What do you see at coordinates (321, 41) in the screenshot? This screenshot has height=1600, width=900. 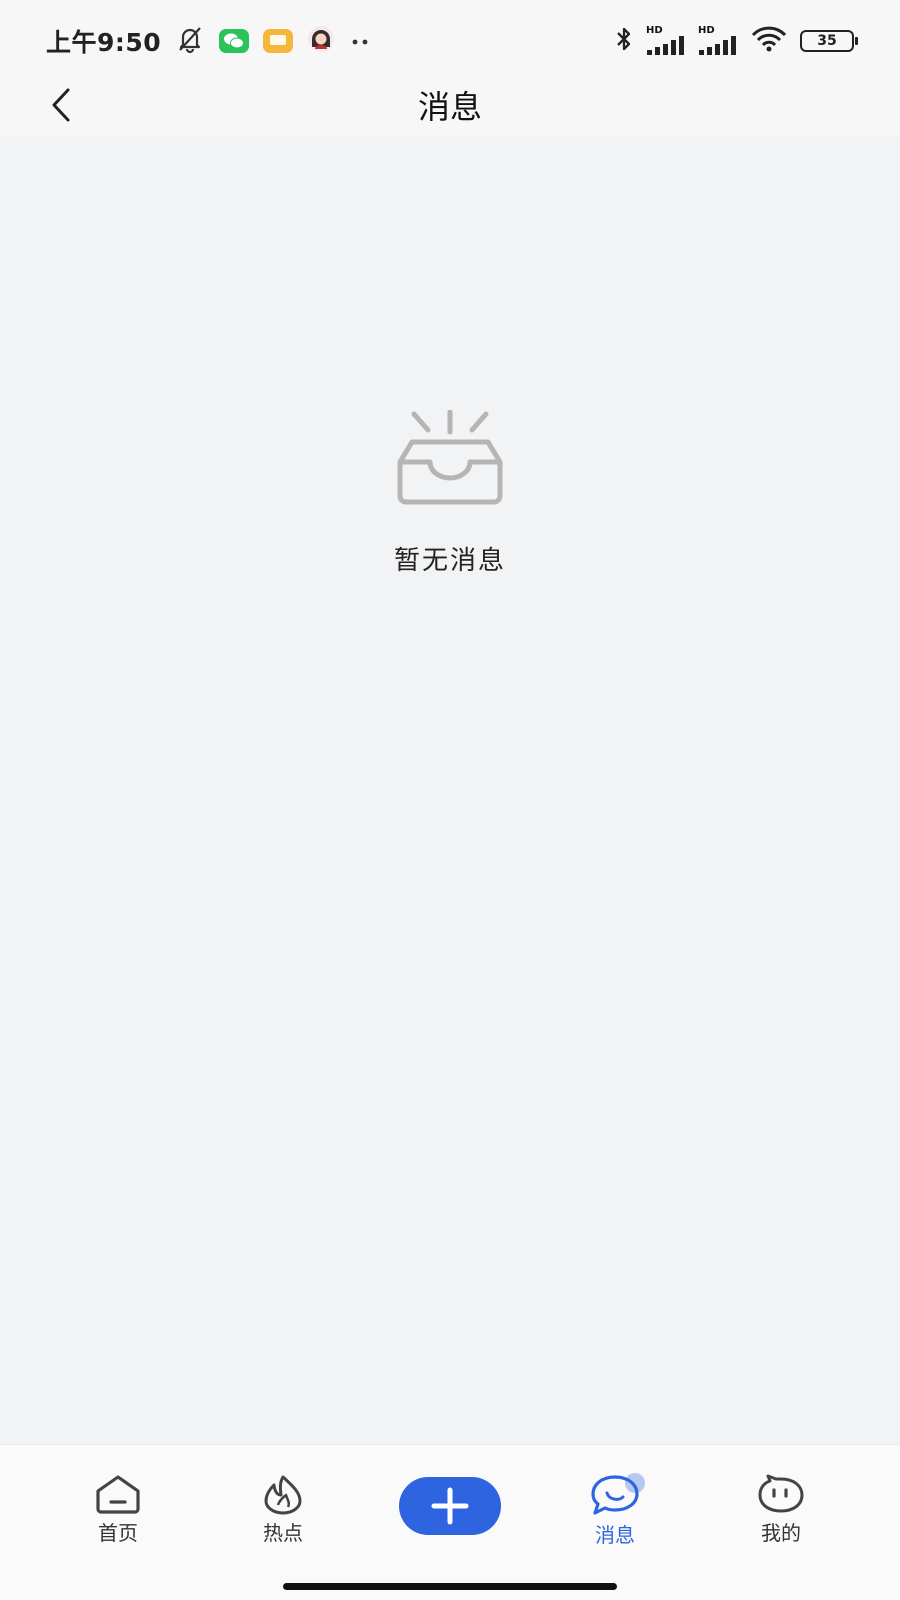 I see `avatar-app-icon` at bounding box center [321, 41].